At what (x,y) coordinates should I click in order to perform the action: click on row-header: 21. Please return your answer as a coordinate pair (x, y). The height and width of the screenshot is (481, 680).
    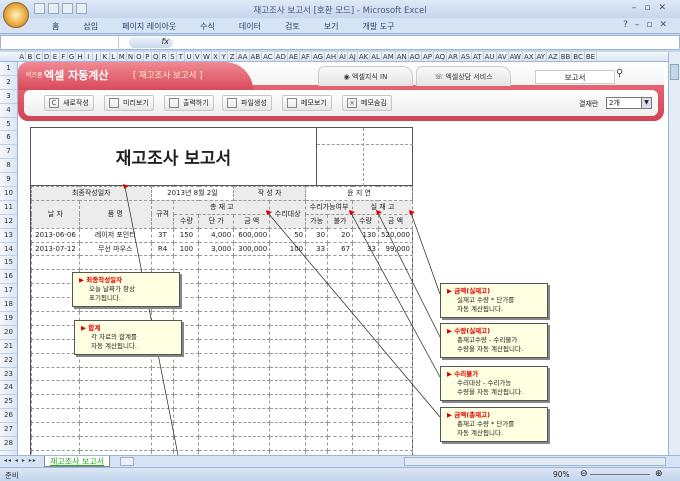
    Looking at the image, I should click on (8, 347).